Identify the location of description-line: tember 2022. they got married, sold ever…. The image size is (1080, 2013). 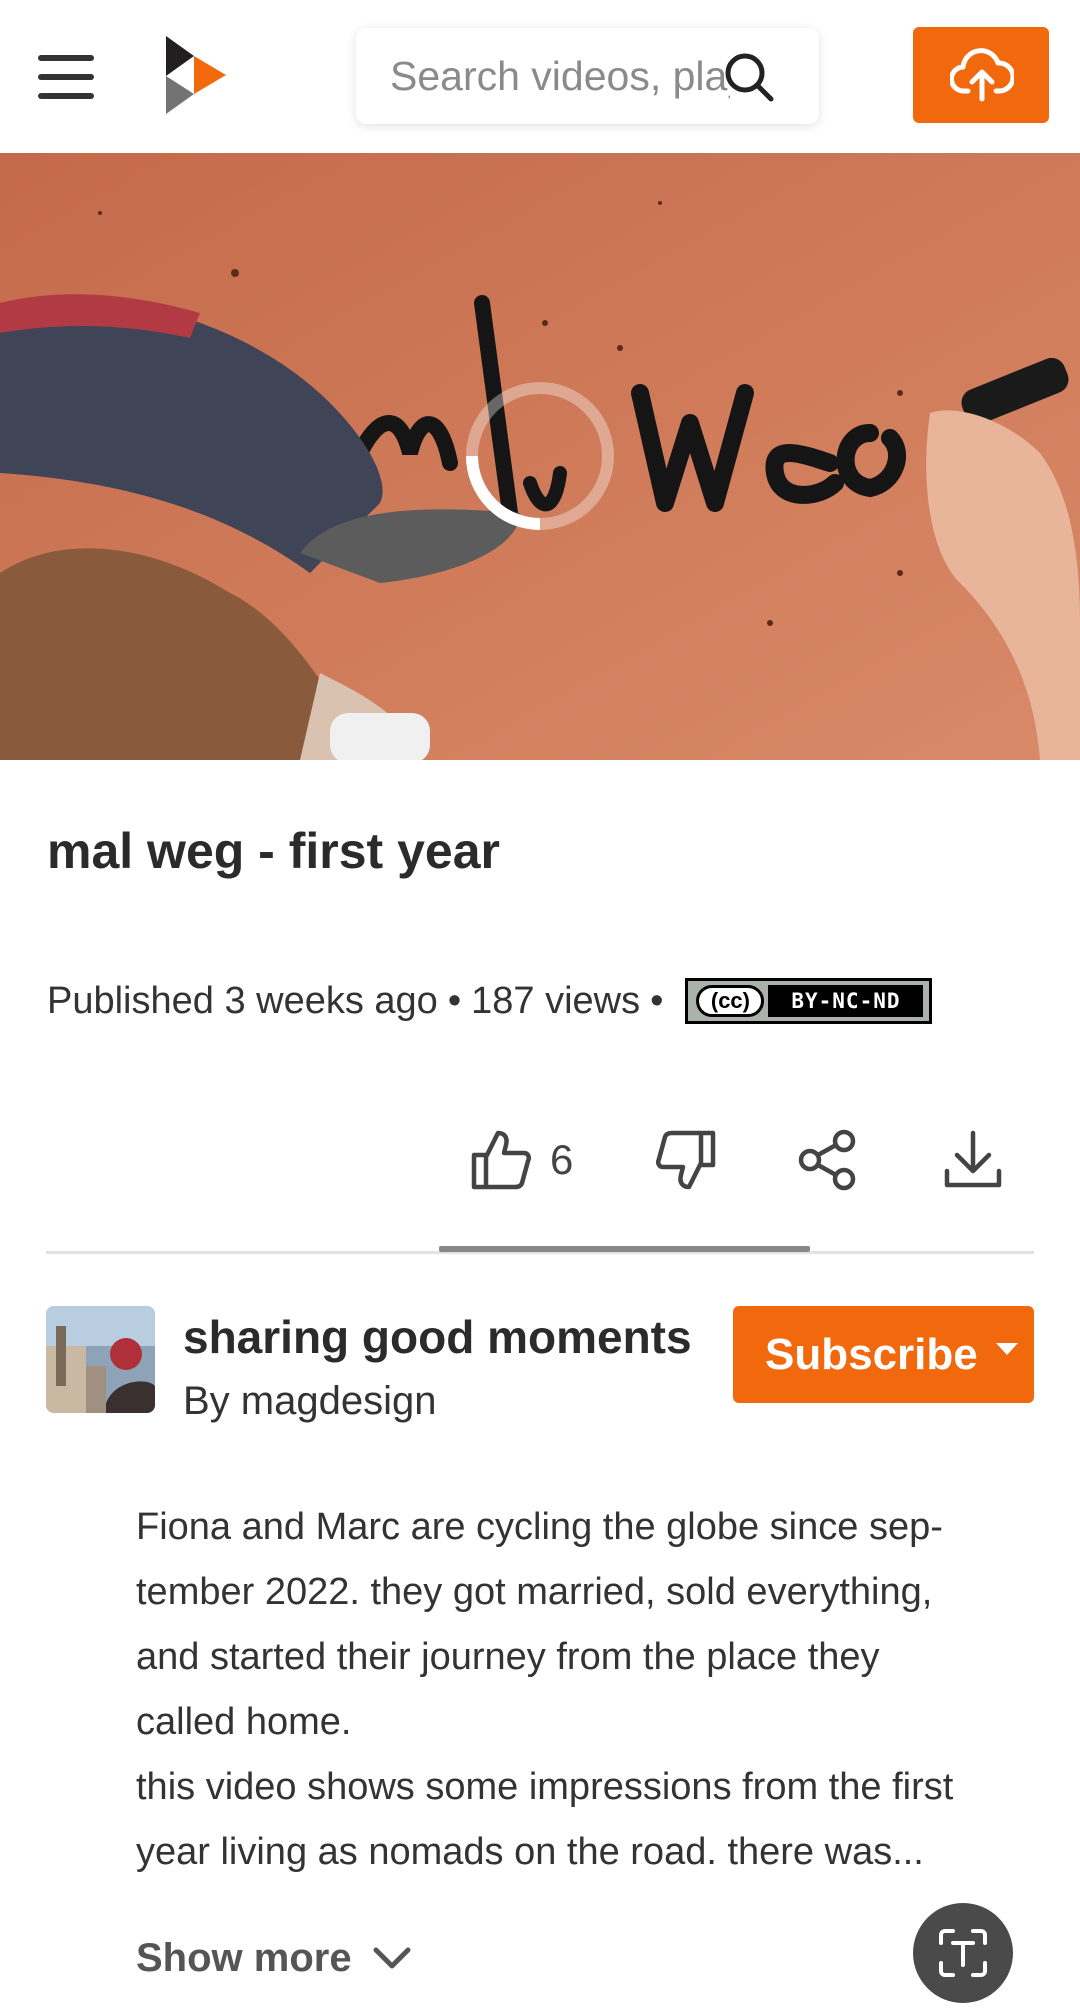
(534, 1592).